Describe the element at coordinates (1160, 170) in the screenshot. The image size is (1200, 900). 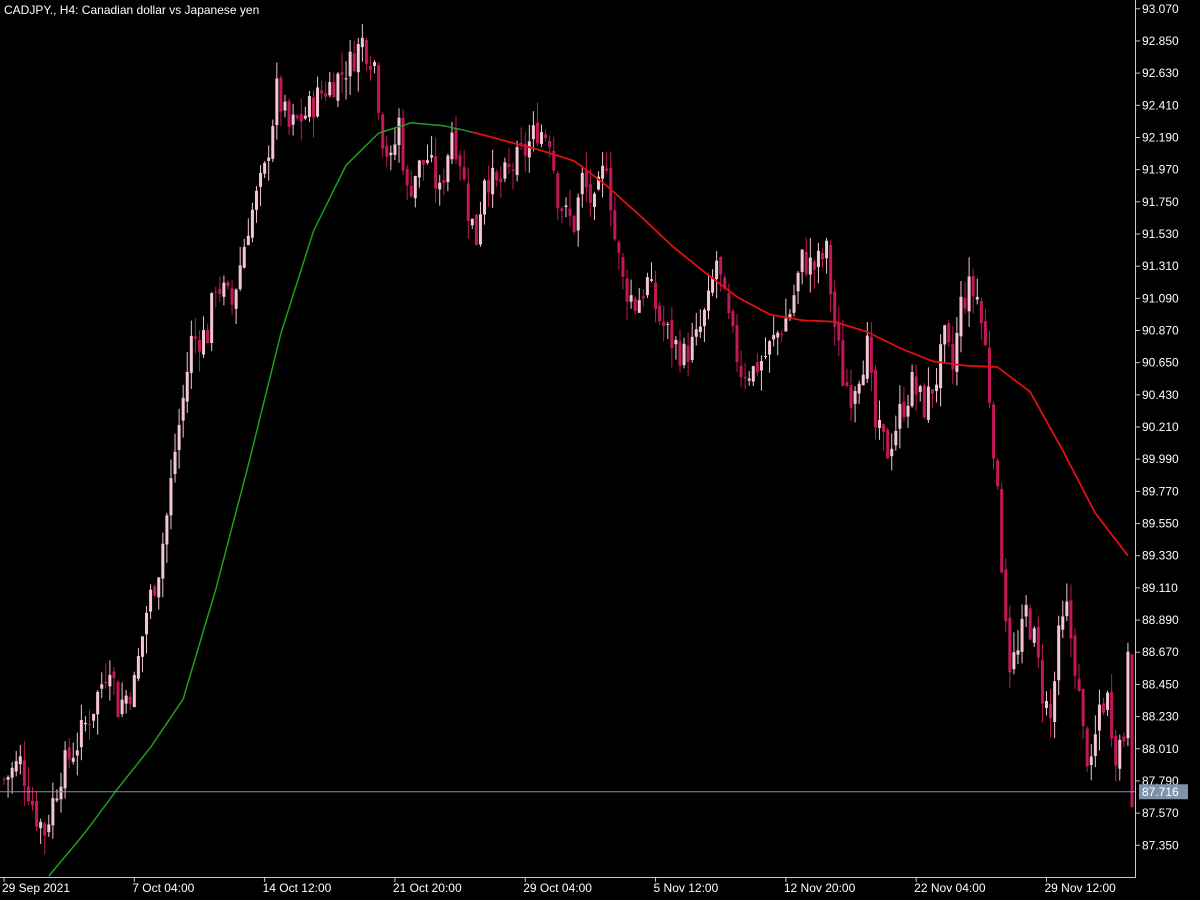
I see `price-tick-label: 91.970` at that location.